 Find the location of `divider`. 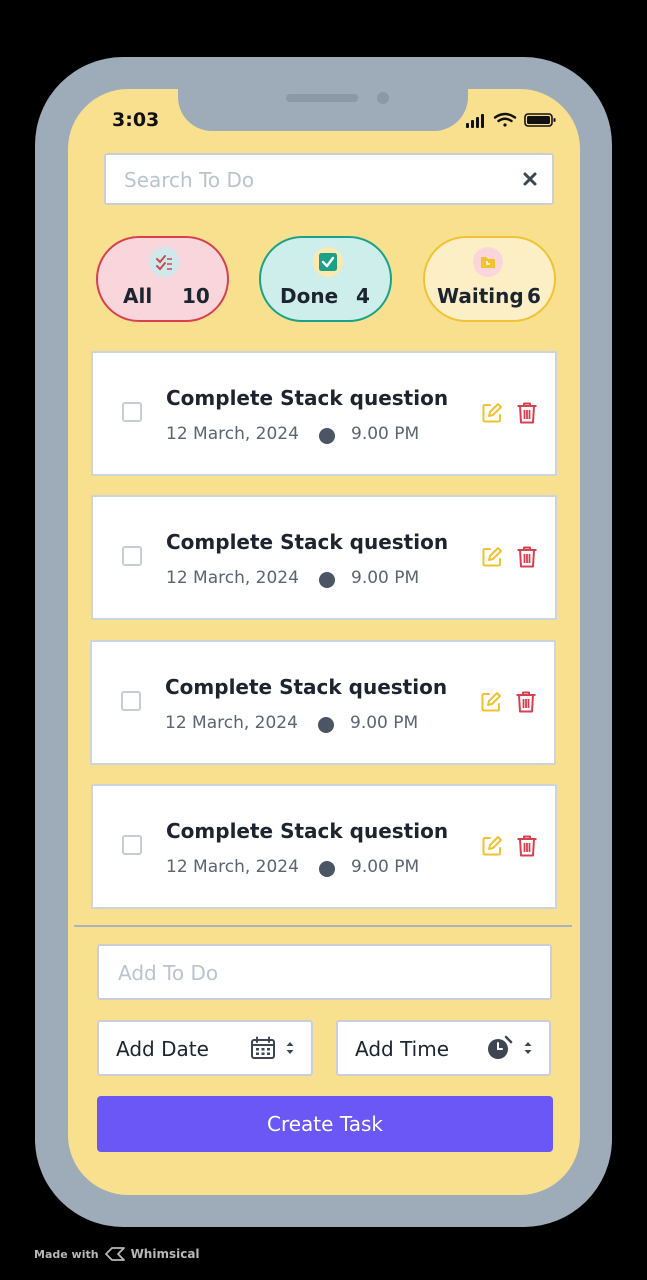

divider is located at coordinates (323, 926).